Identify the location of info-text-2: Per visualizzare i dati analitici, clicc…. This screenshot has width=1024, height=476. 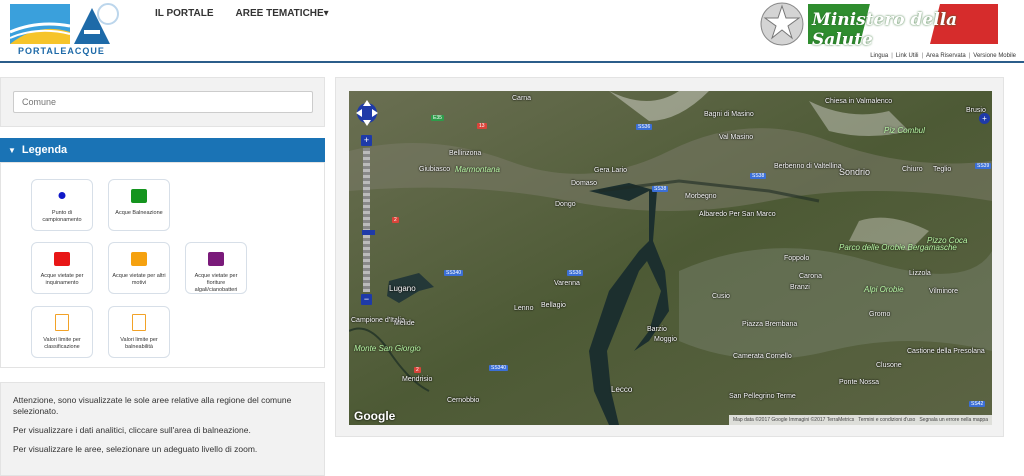
(132, 430).